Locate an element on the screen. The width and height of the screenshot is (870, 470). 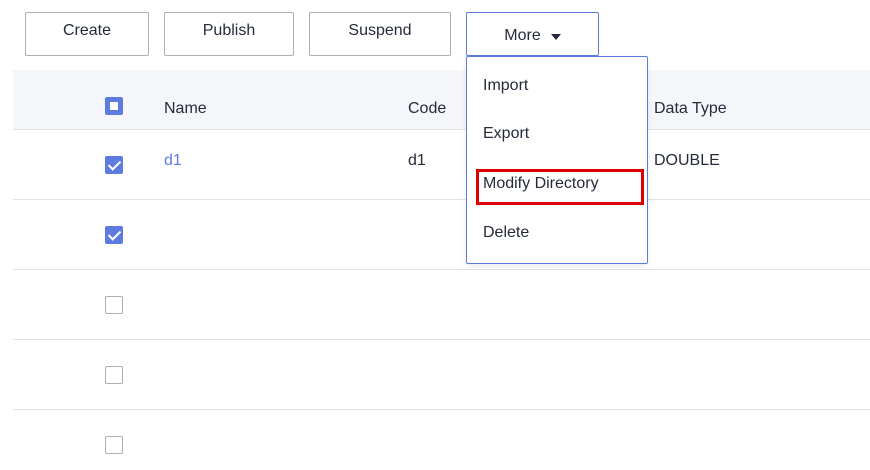
menu-item-modify-directory: Modify Directory is located at coordinates (541, 184).